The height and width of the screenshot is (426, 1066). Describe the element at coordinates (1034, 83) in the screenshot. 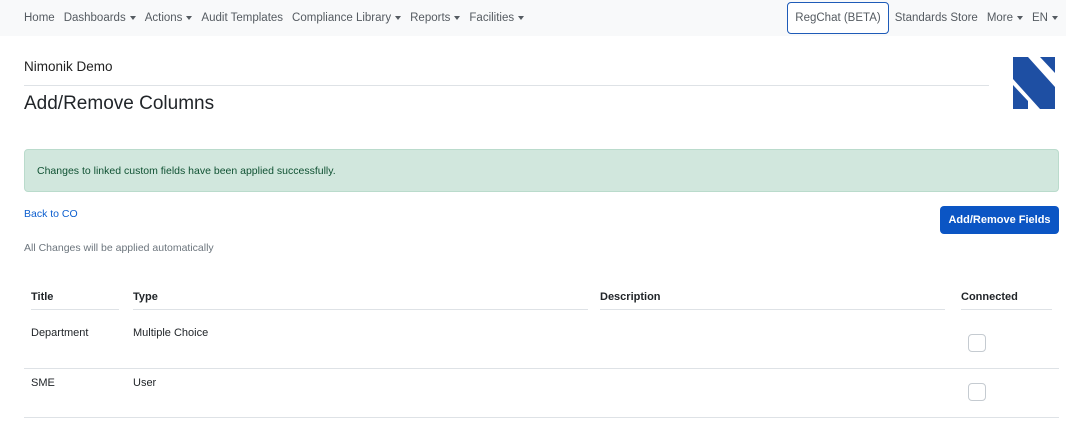

I see `nimonik-logo-icon` at that location.